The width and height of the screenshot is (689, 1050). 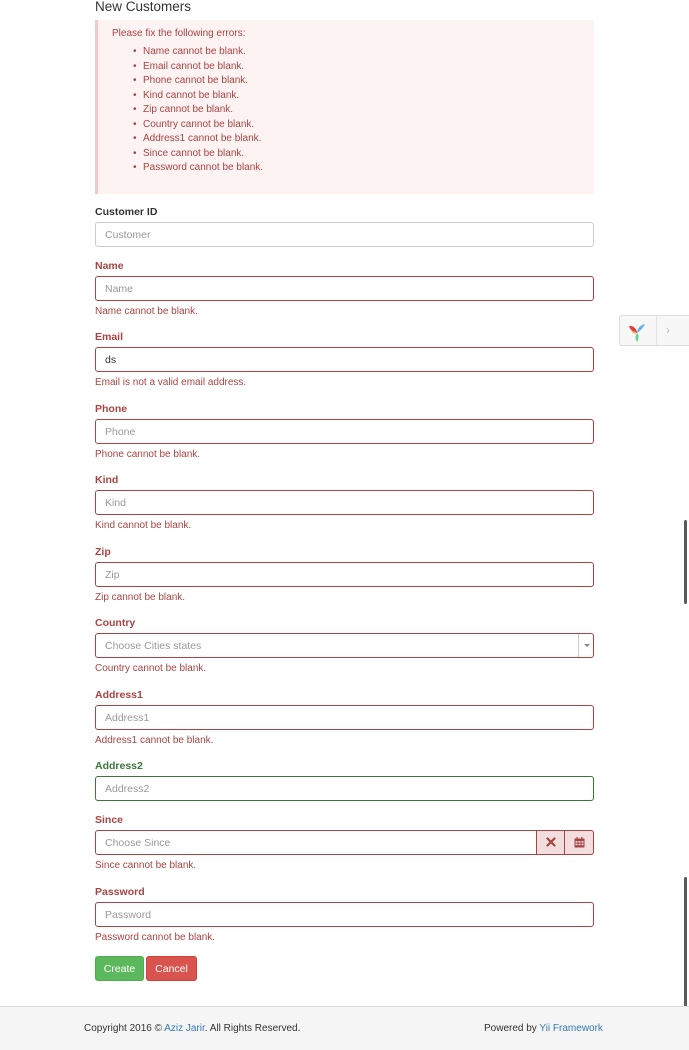 I want to click on since-group: Since Since cannot be blank., so click(x=344, y=842).